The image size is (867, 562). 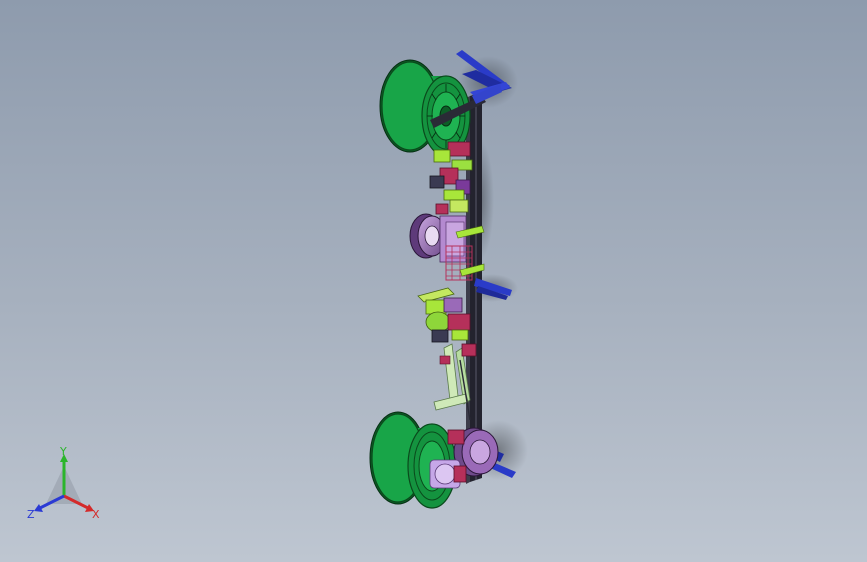 What do you see at coordinates (63, 452) in the screenshot?
I see `y-axis-label: Y` at bounding box center [63, 452].